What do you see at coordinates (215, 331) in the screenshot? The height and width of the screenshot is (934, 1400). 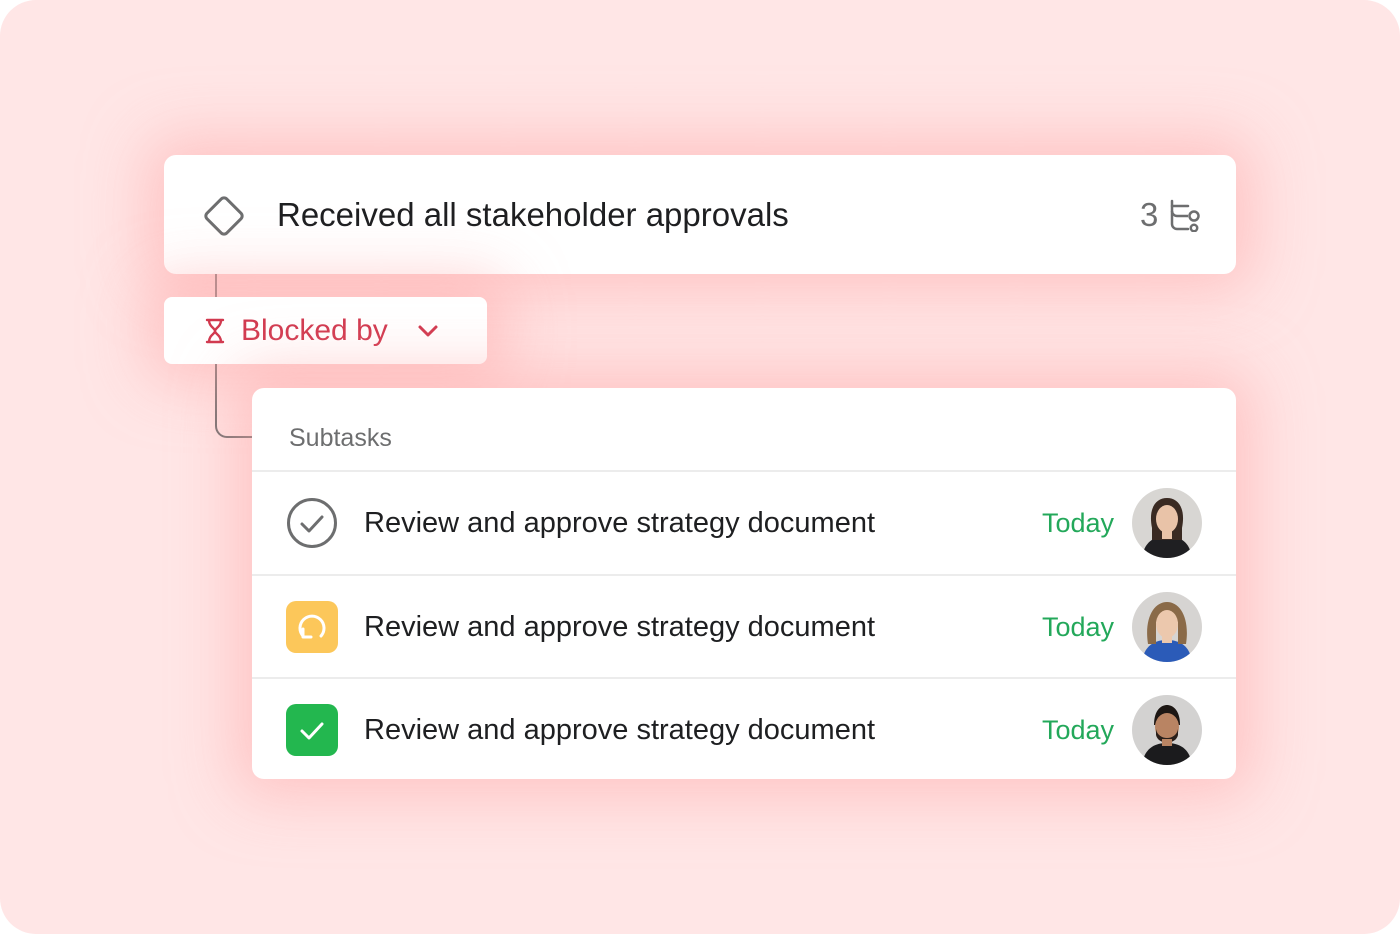 I see `hourglass-icon` at bounding box center [215, 331].